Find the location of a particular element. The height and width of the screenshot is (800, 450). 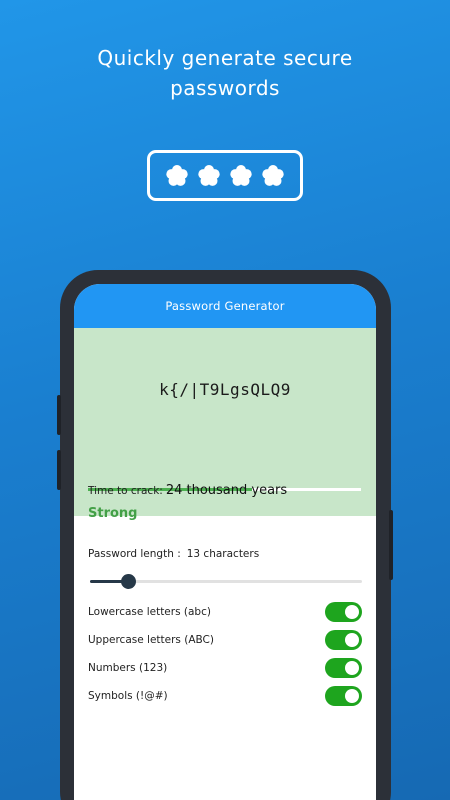

option-label: Numbers (123) is located at coordinates (128, 668).